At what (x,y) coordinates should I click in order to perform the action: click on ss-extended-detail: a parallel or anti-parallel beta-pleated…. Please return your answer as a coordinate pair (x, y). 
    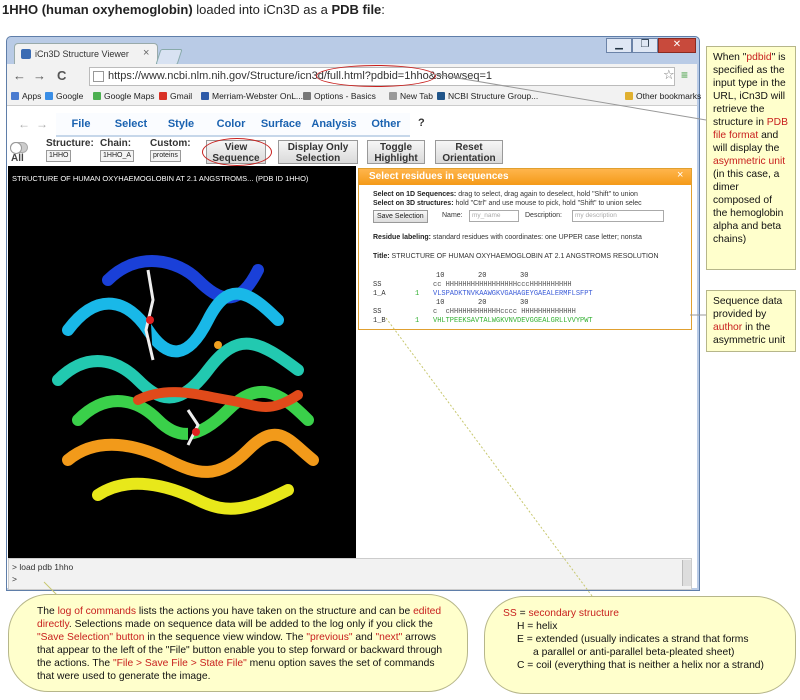
    Looking at the image, I should click on (634, 652).